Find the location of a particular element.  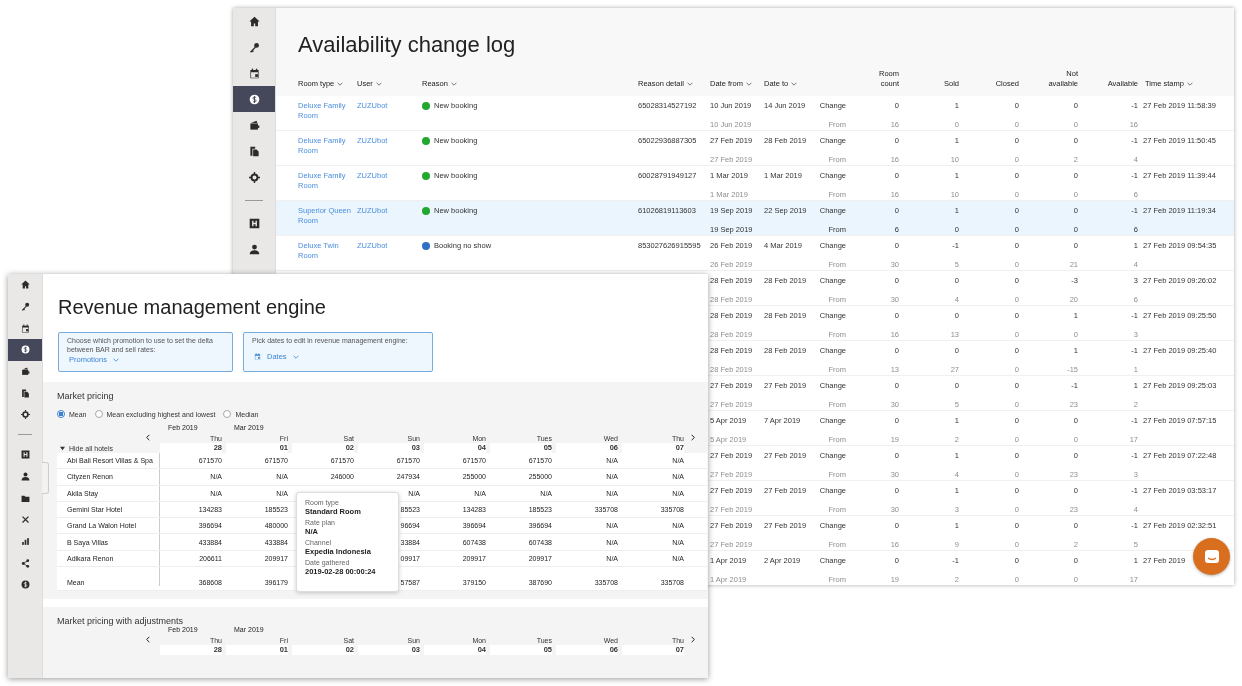

share-icon is located at coordinates (25, 563).